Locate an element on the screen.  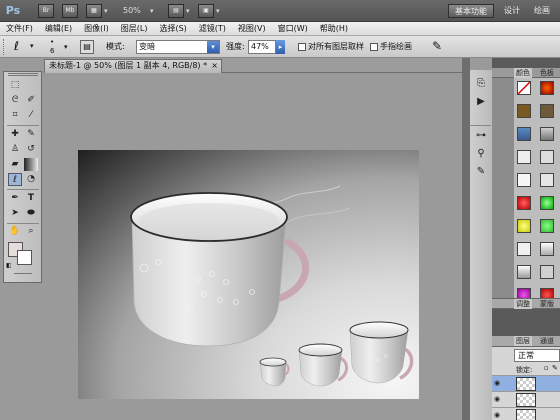
swatch-none is located at coordinates (524, 88).